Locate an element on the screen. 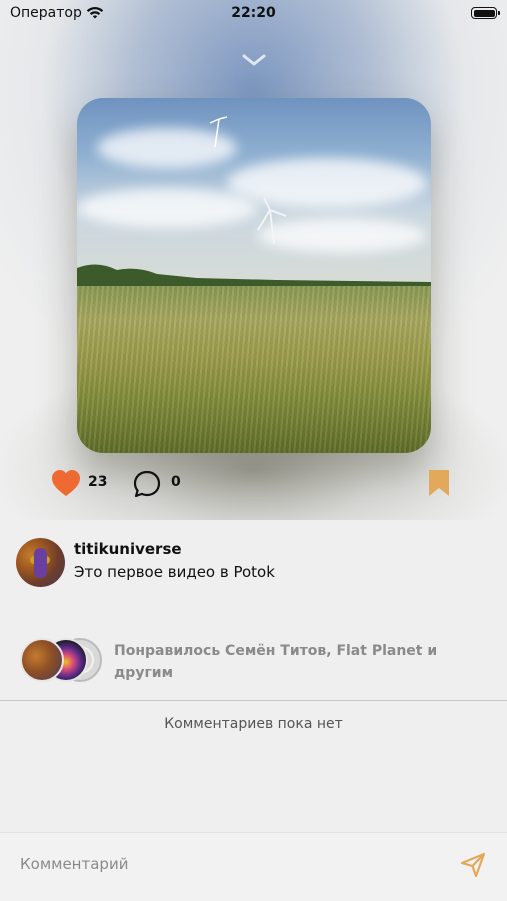 The image size is (507, 901). video-treeline is located at coordinates (254, 276).